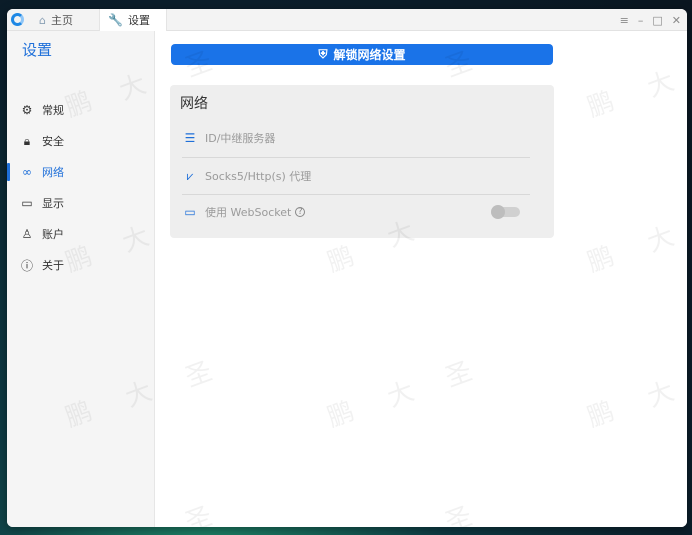 The width and height of the screenshot is (692, 535). Describe the element at coordinates (26, 265) in the screenshot. I see `info-icon: ⓘ` at that location.